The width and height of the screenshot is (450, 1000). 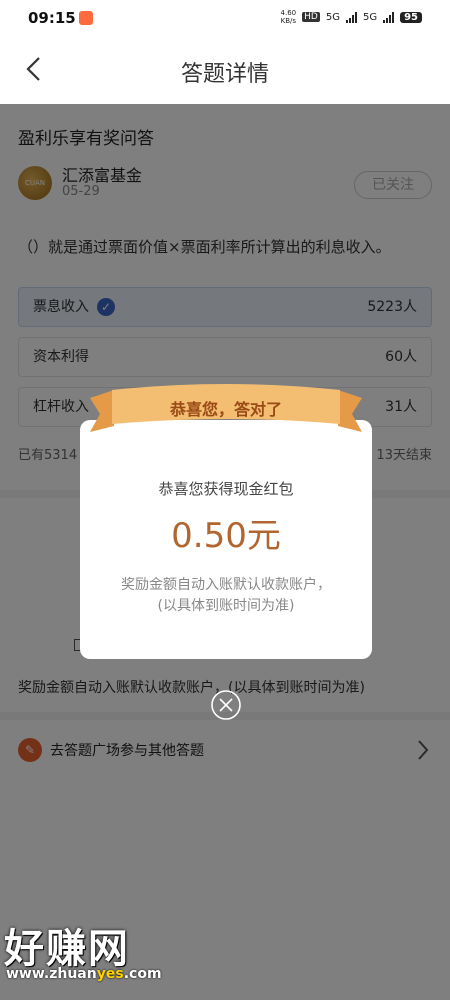 I want to click on watermark-url: www.zhuanyes.com, so click(x=84, y=974).